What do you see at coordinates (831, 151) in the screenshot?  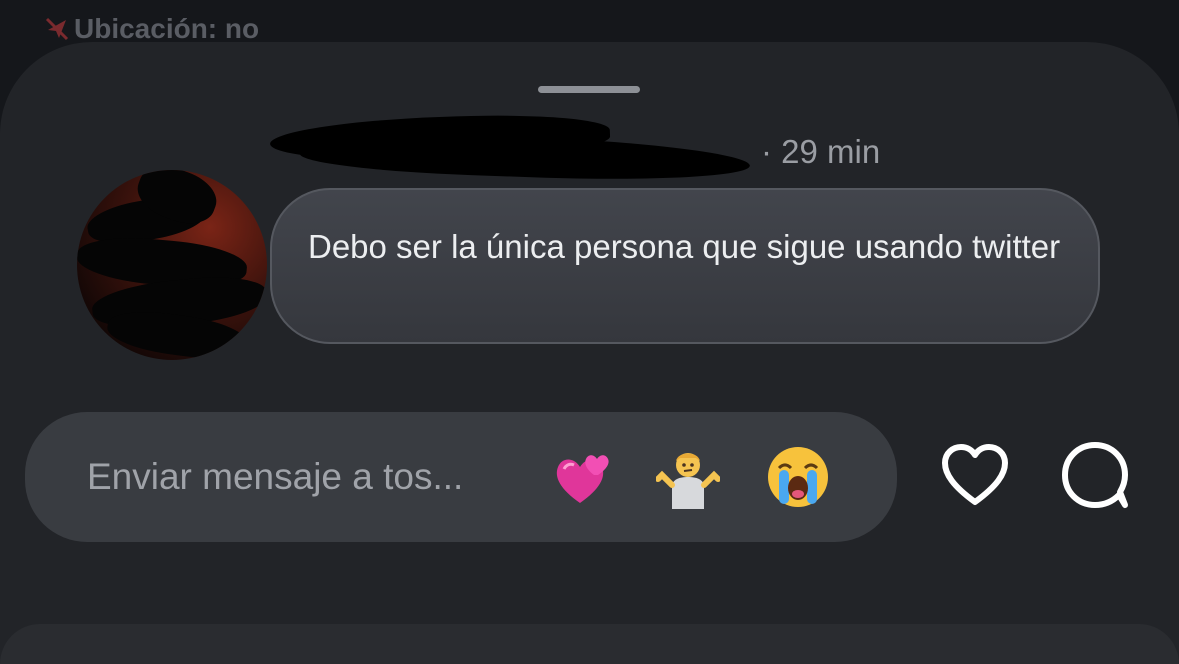 I see `time-label: 29 min` at bounding box center [831, 151].